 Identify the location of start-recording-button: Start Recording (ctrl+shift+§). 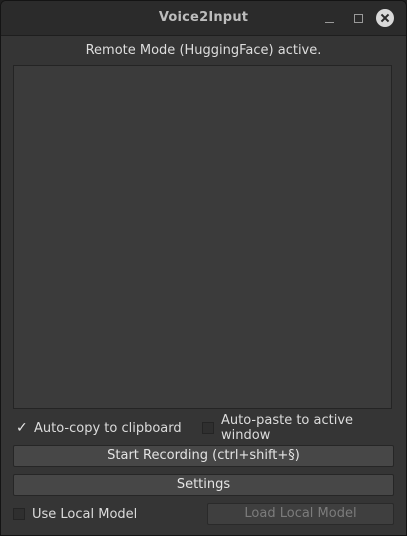
(203, 456).